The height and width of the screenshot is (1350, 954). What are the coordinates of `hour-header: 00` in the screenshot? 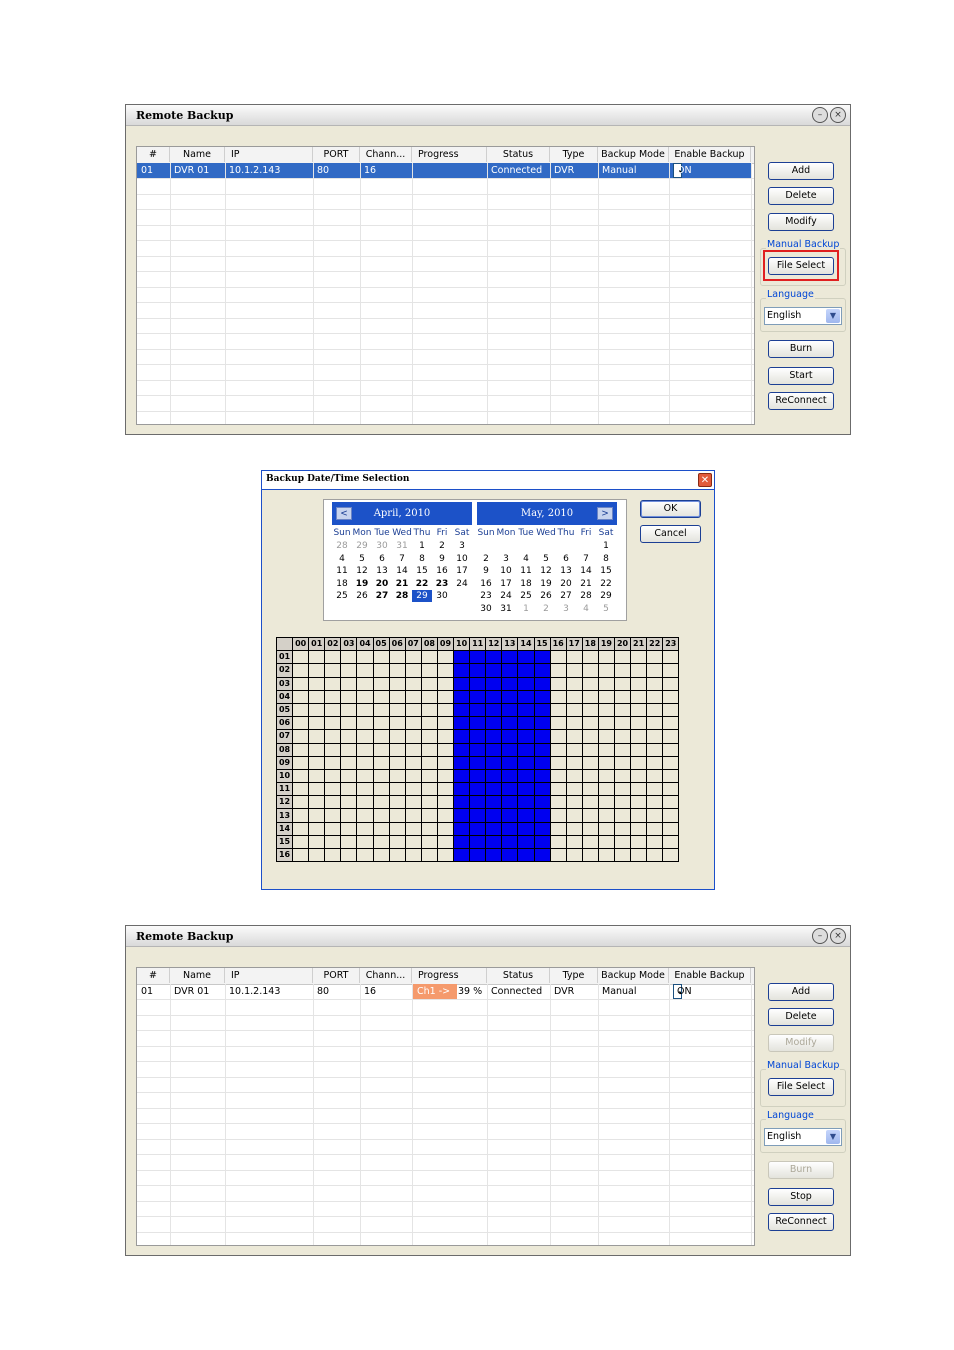 It's located at (301, 644).